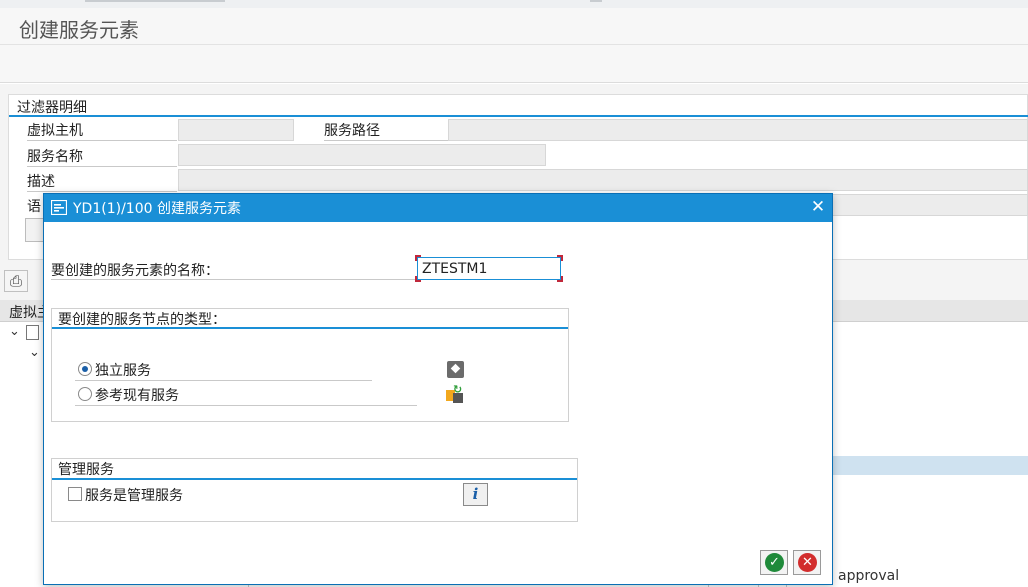 Image resolution: width=1028 pixels, height=587 pixels. I want to click on service-name-field, so click(362, 155).